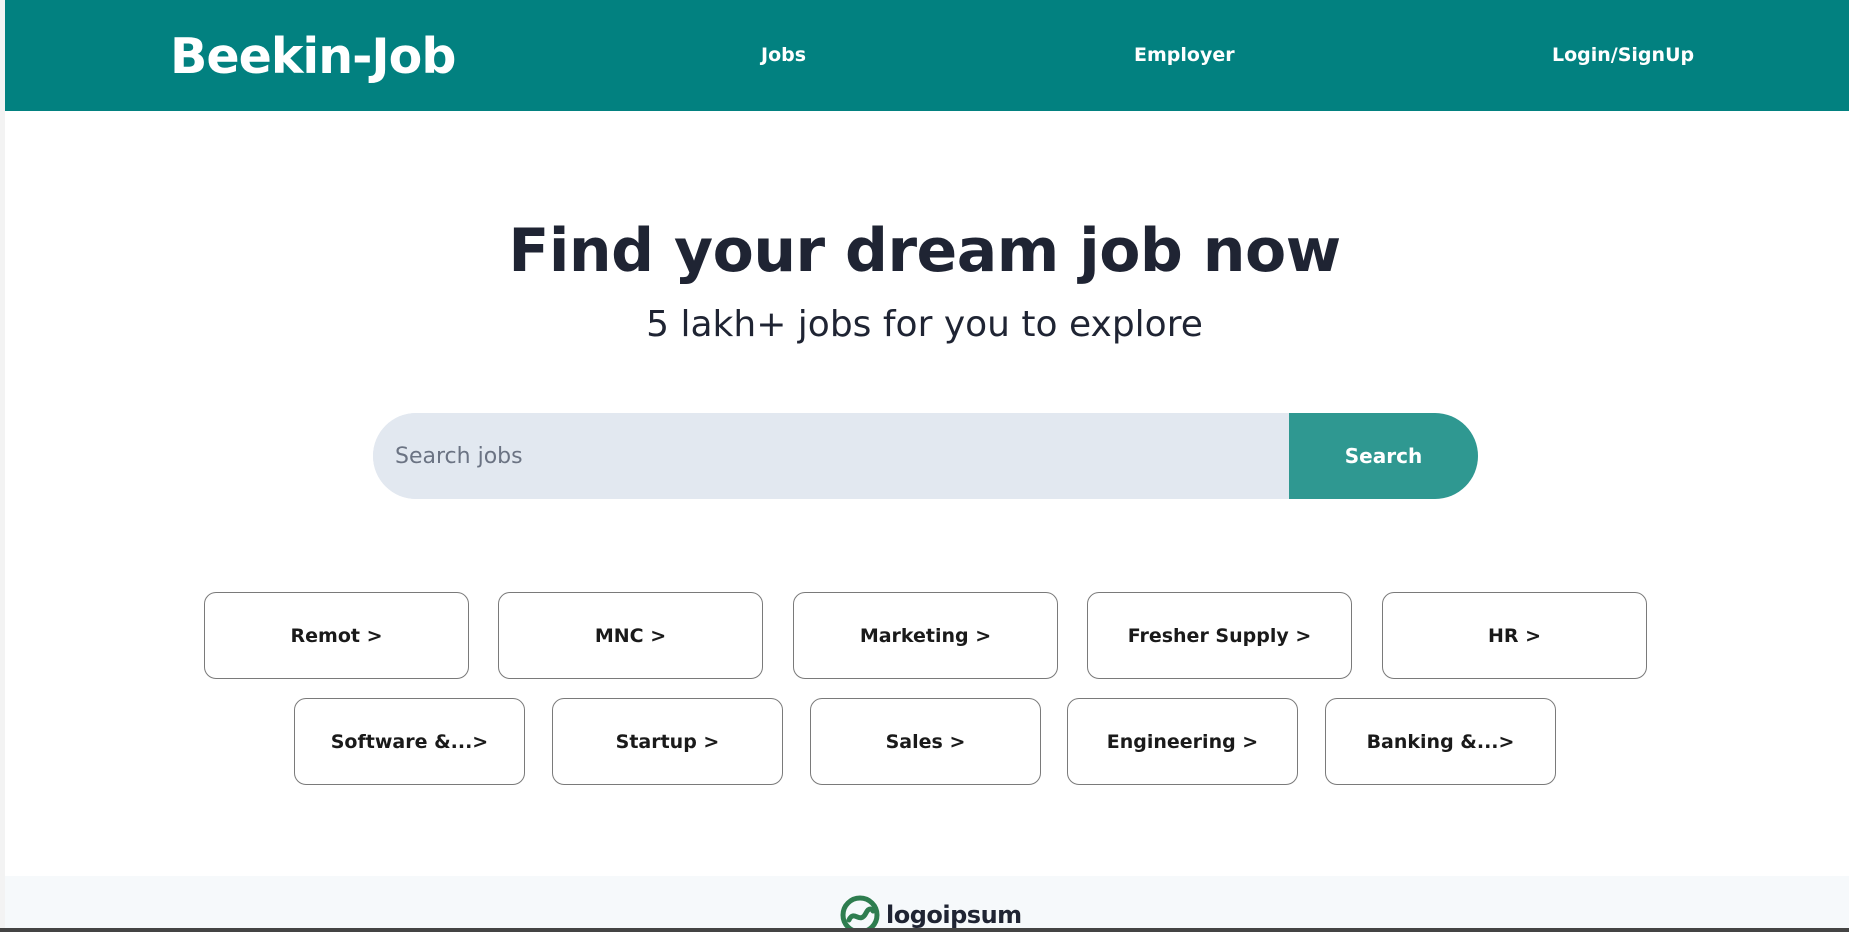 This screenshot has width=1849, height=932. I want to click on brand-logo: Beekin-Job, so click(313, 57).